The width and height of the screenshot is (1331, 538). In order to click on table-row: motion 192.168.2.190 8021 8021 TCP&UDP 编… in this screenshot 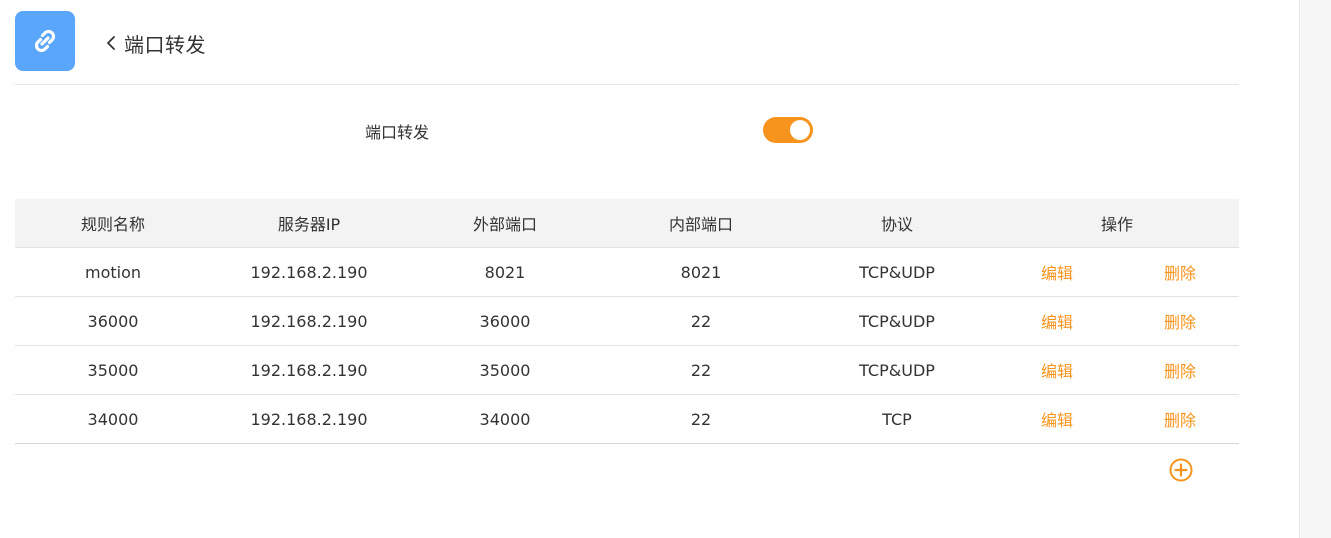, I will do `click(627, 272)`.